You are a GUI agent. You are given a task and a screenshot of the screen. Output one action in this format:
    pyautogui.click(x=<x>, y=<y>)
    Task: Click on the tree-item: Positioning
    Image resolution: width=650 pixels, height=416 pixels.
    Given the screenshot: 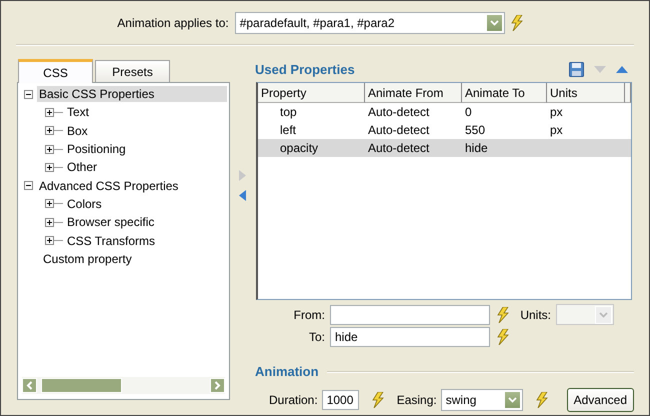 What is the action you would take?
    pyautogui.click(x=96, y=149)
    